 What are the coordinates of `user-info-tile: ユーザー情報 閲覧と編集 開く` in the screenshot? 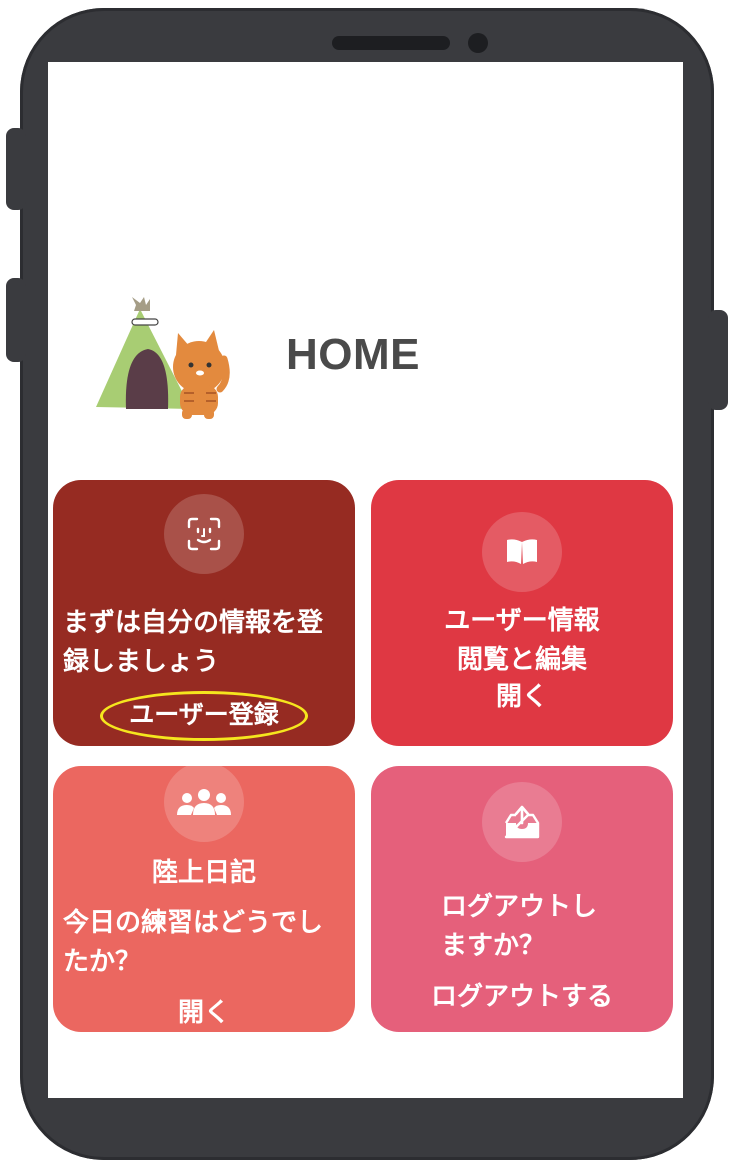 It's located at (522, 613).